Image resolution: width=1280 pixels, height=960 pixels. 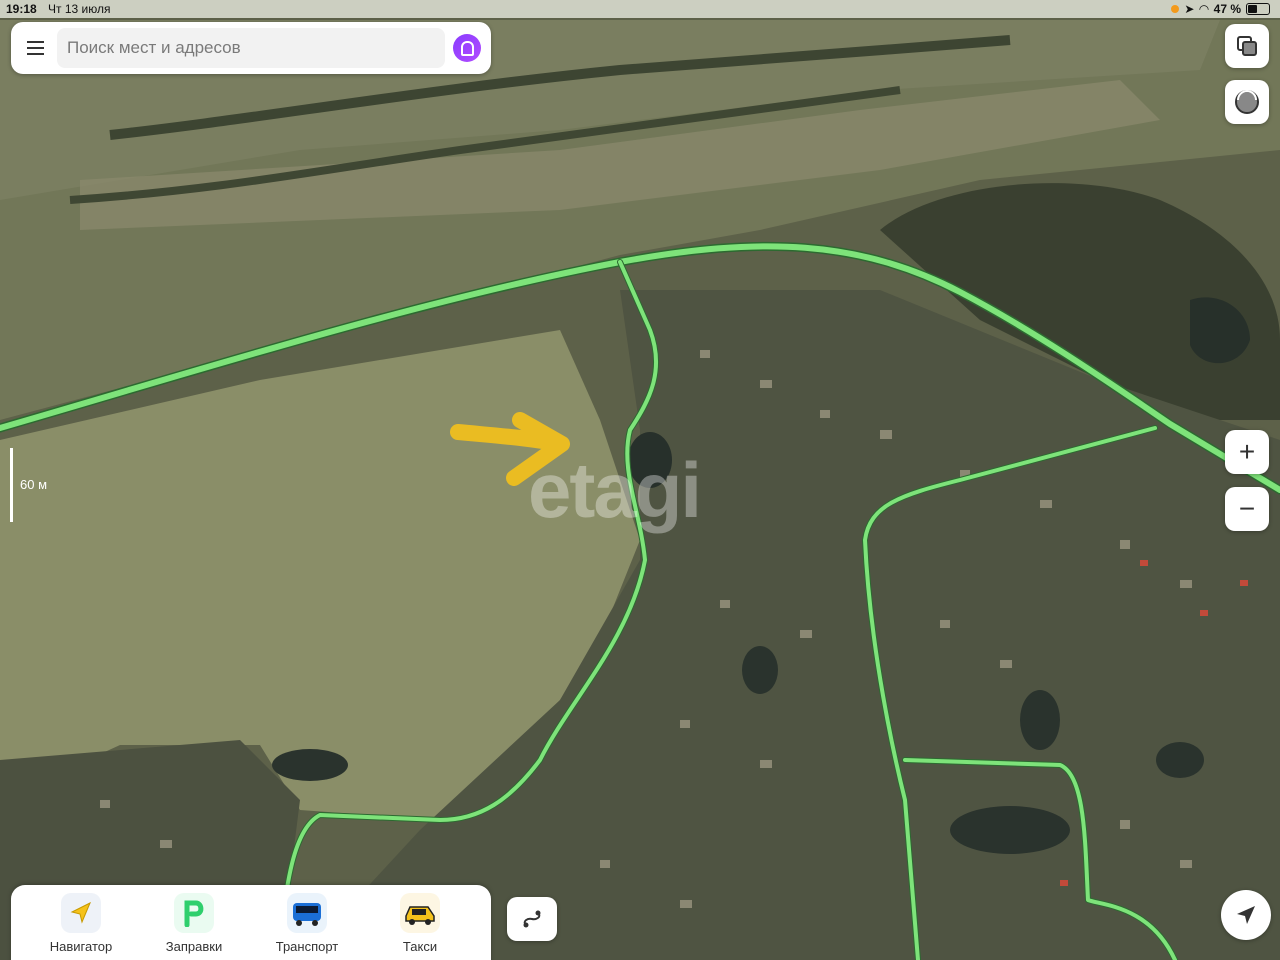 What do you see at coordinates (420, 913) in the screenshot?
I see `taxi-car-icon` at bounding box center [420, 913].